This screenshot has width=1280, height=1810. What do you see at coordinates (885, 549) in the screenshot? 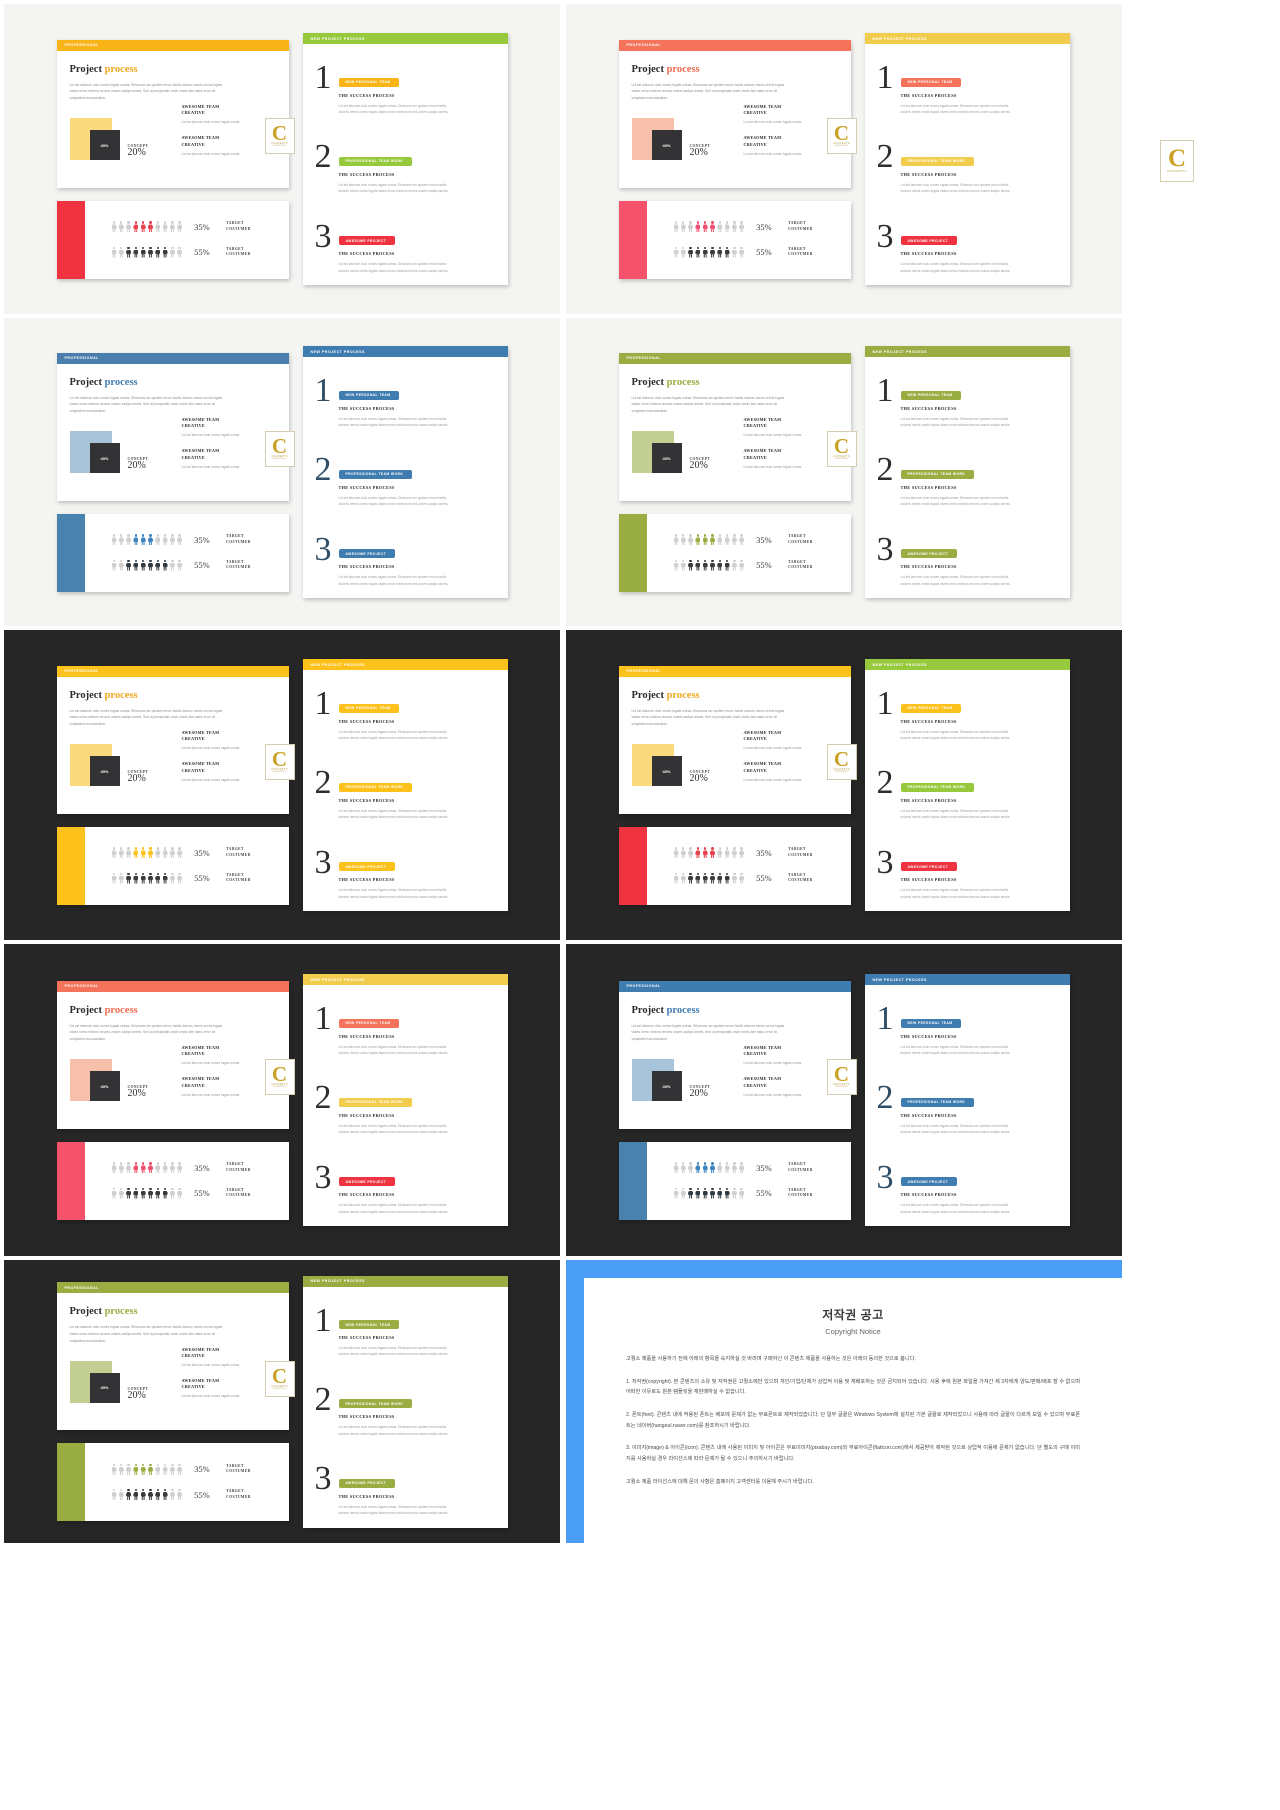
I see `step-number: 3` at bounding box center [885, 549].